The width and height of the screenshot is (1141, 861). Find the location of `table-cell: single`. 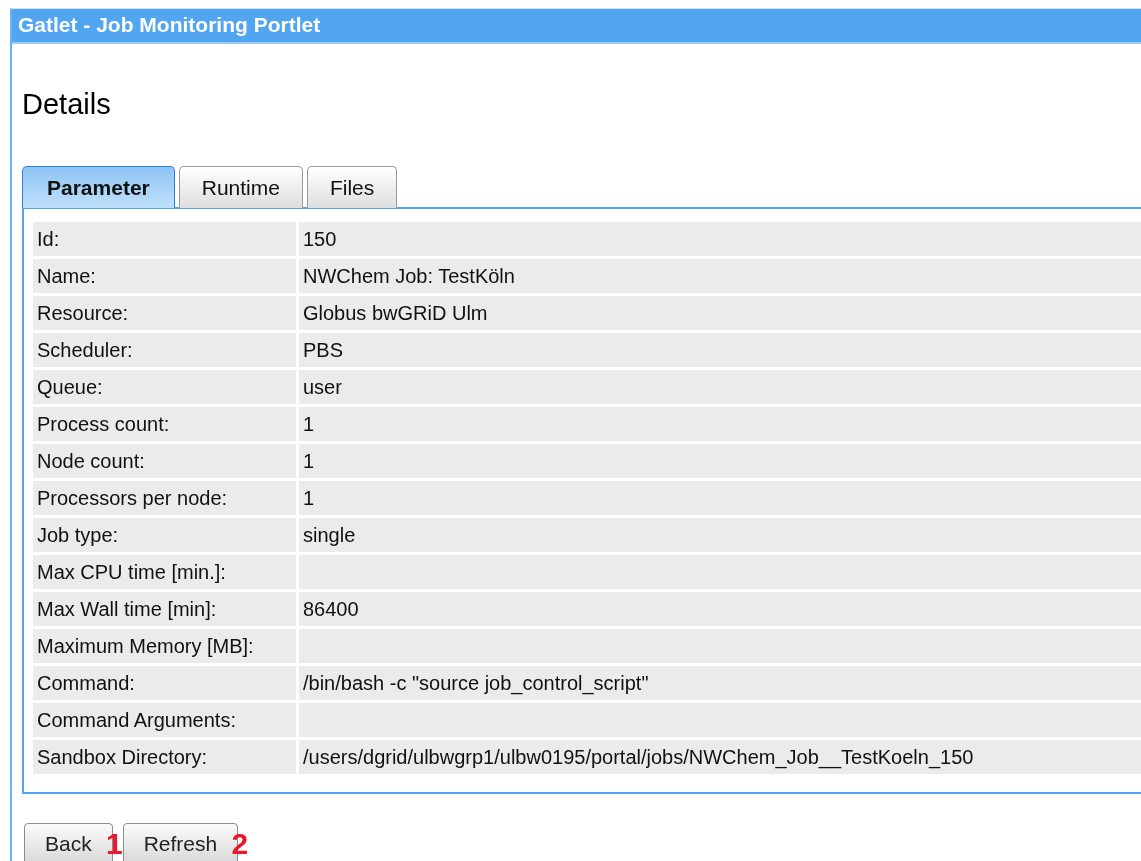

table-cell: single is located at coordinates (720, 535).